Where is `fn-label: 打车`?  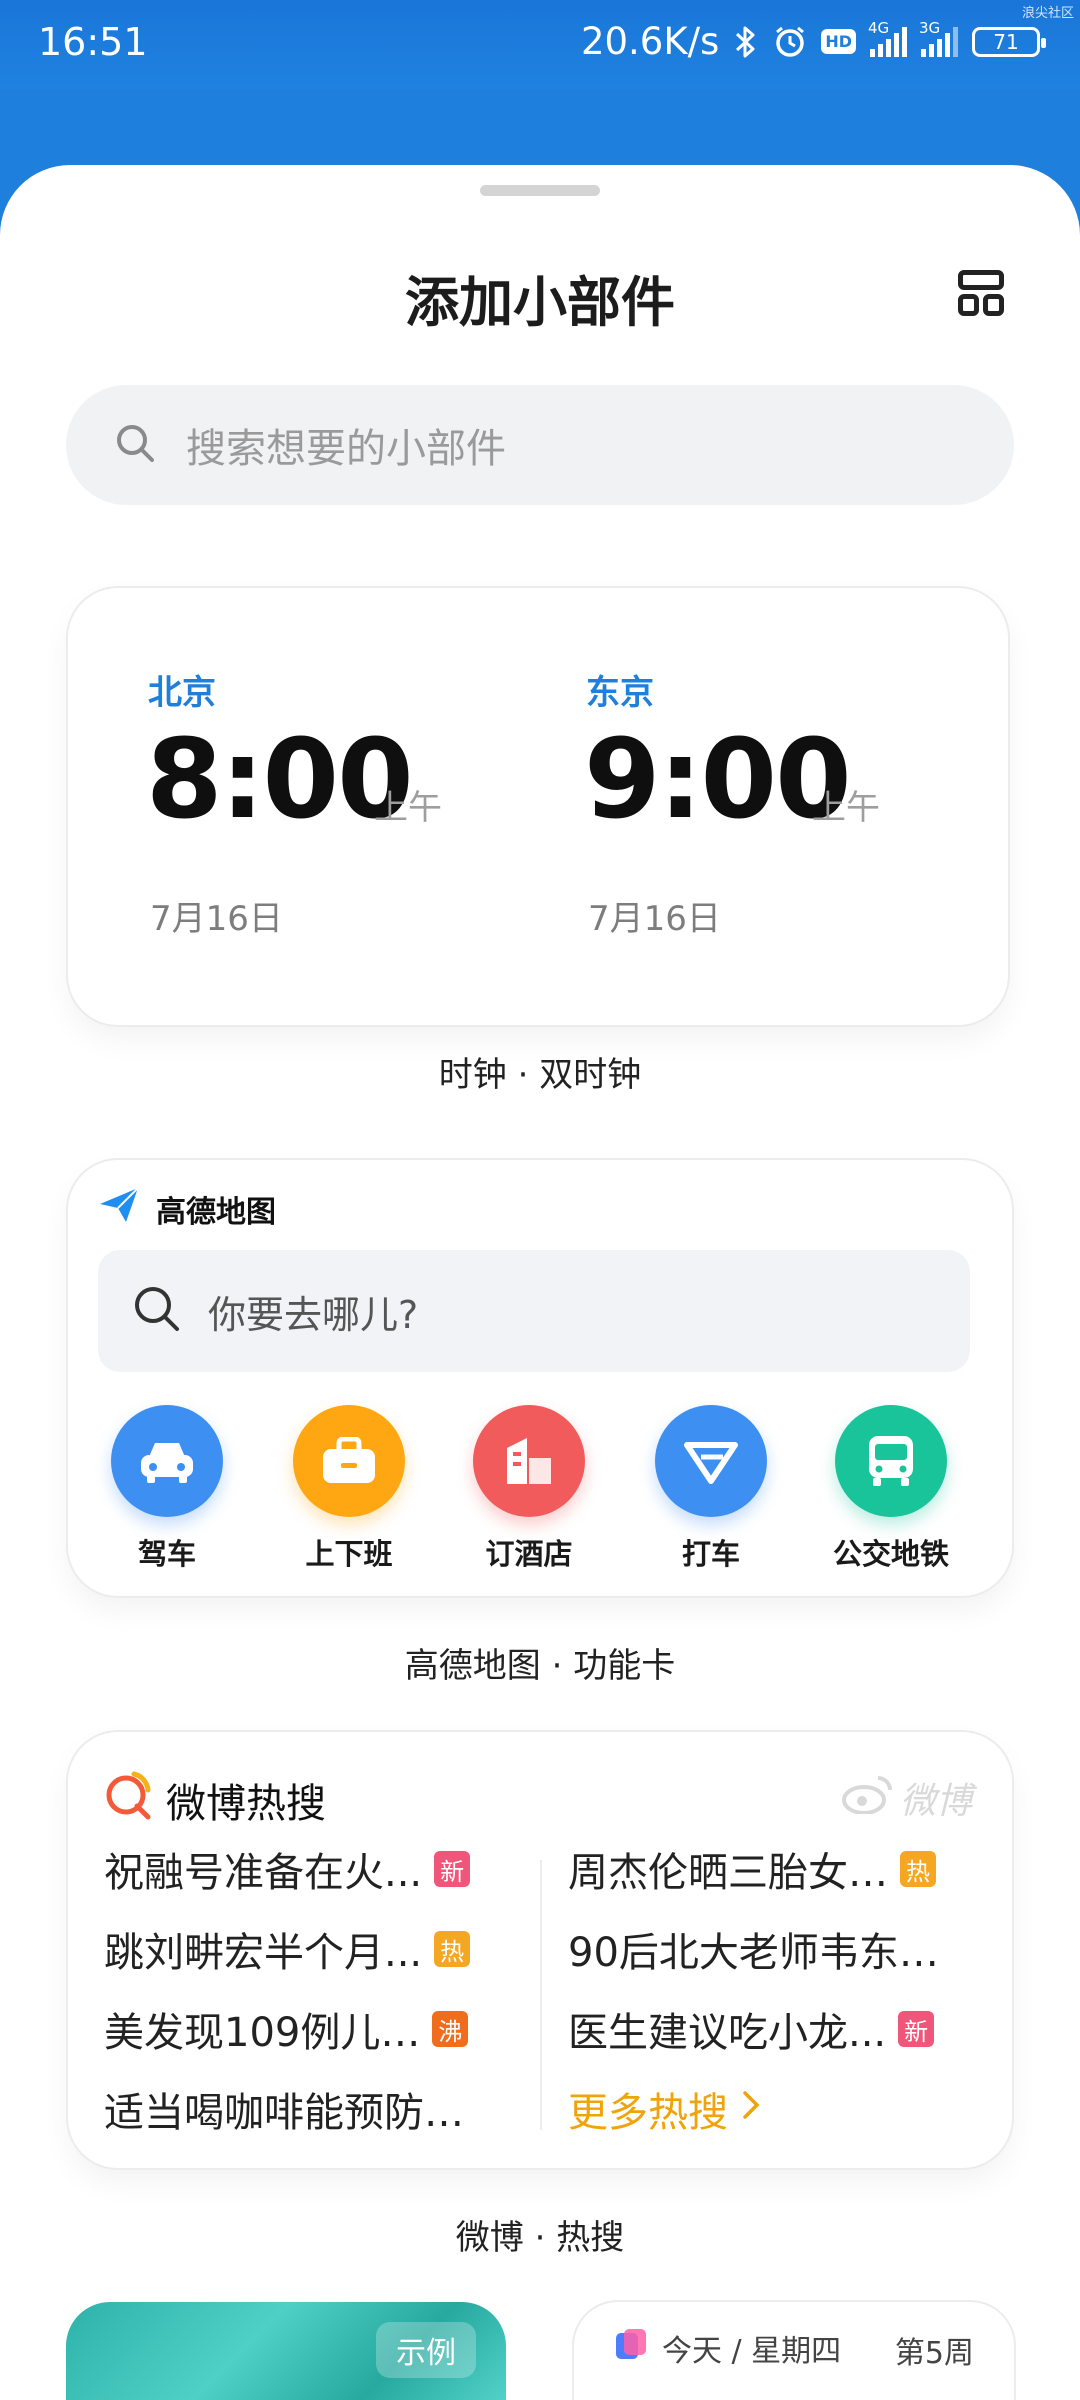
fn-label: 打车 is located at coordinates (710, 1554).